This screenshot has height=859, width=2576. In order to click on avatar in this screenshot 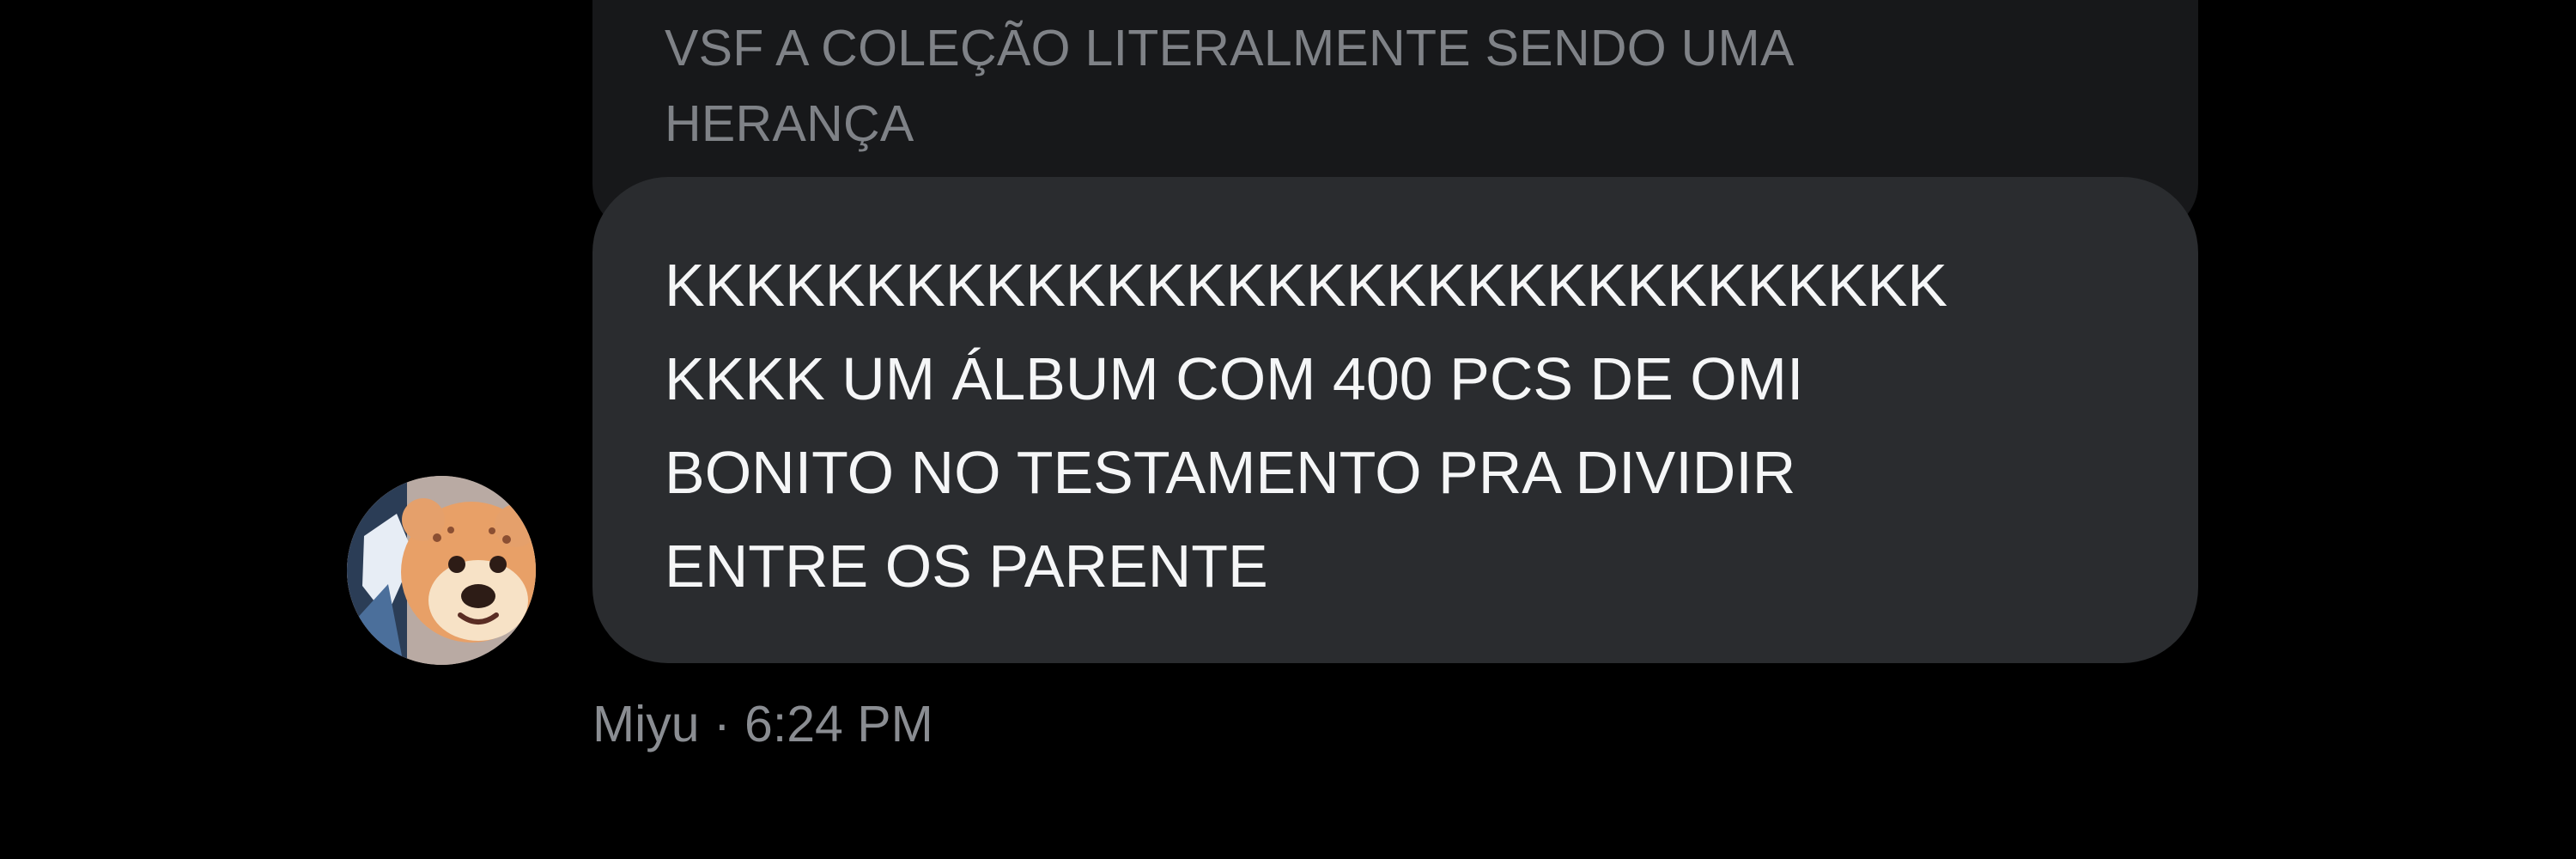, I will do `click(441, 570)`.